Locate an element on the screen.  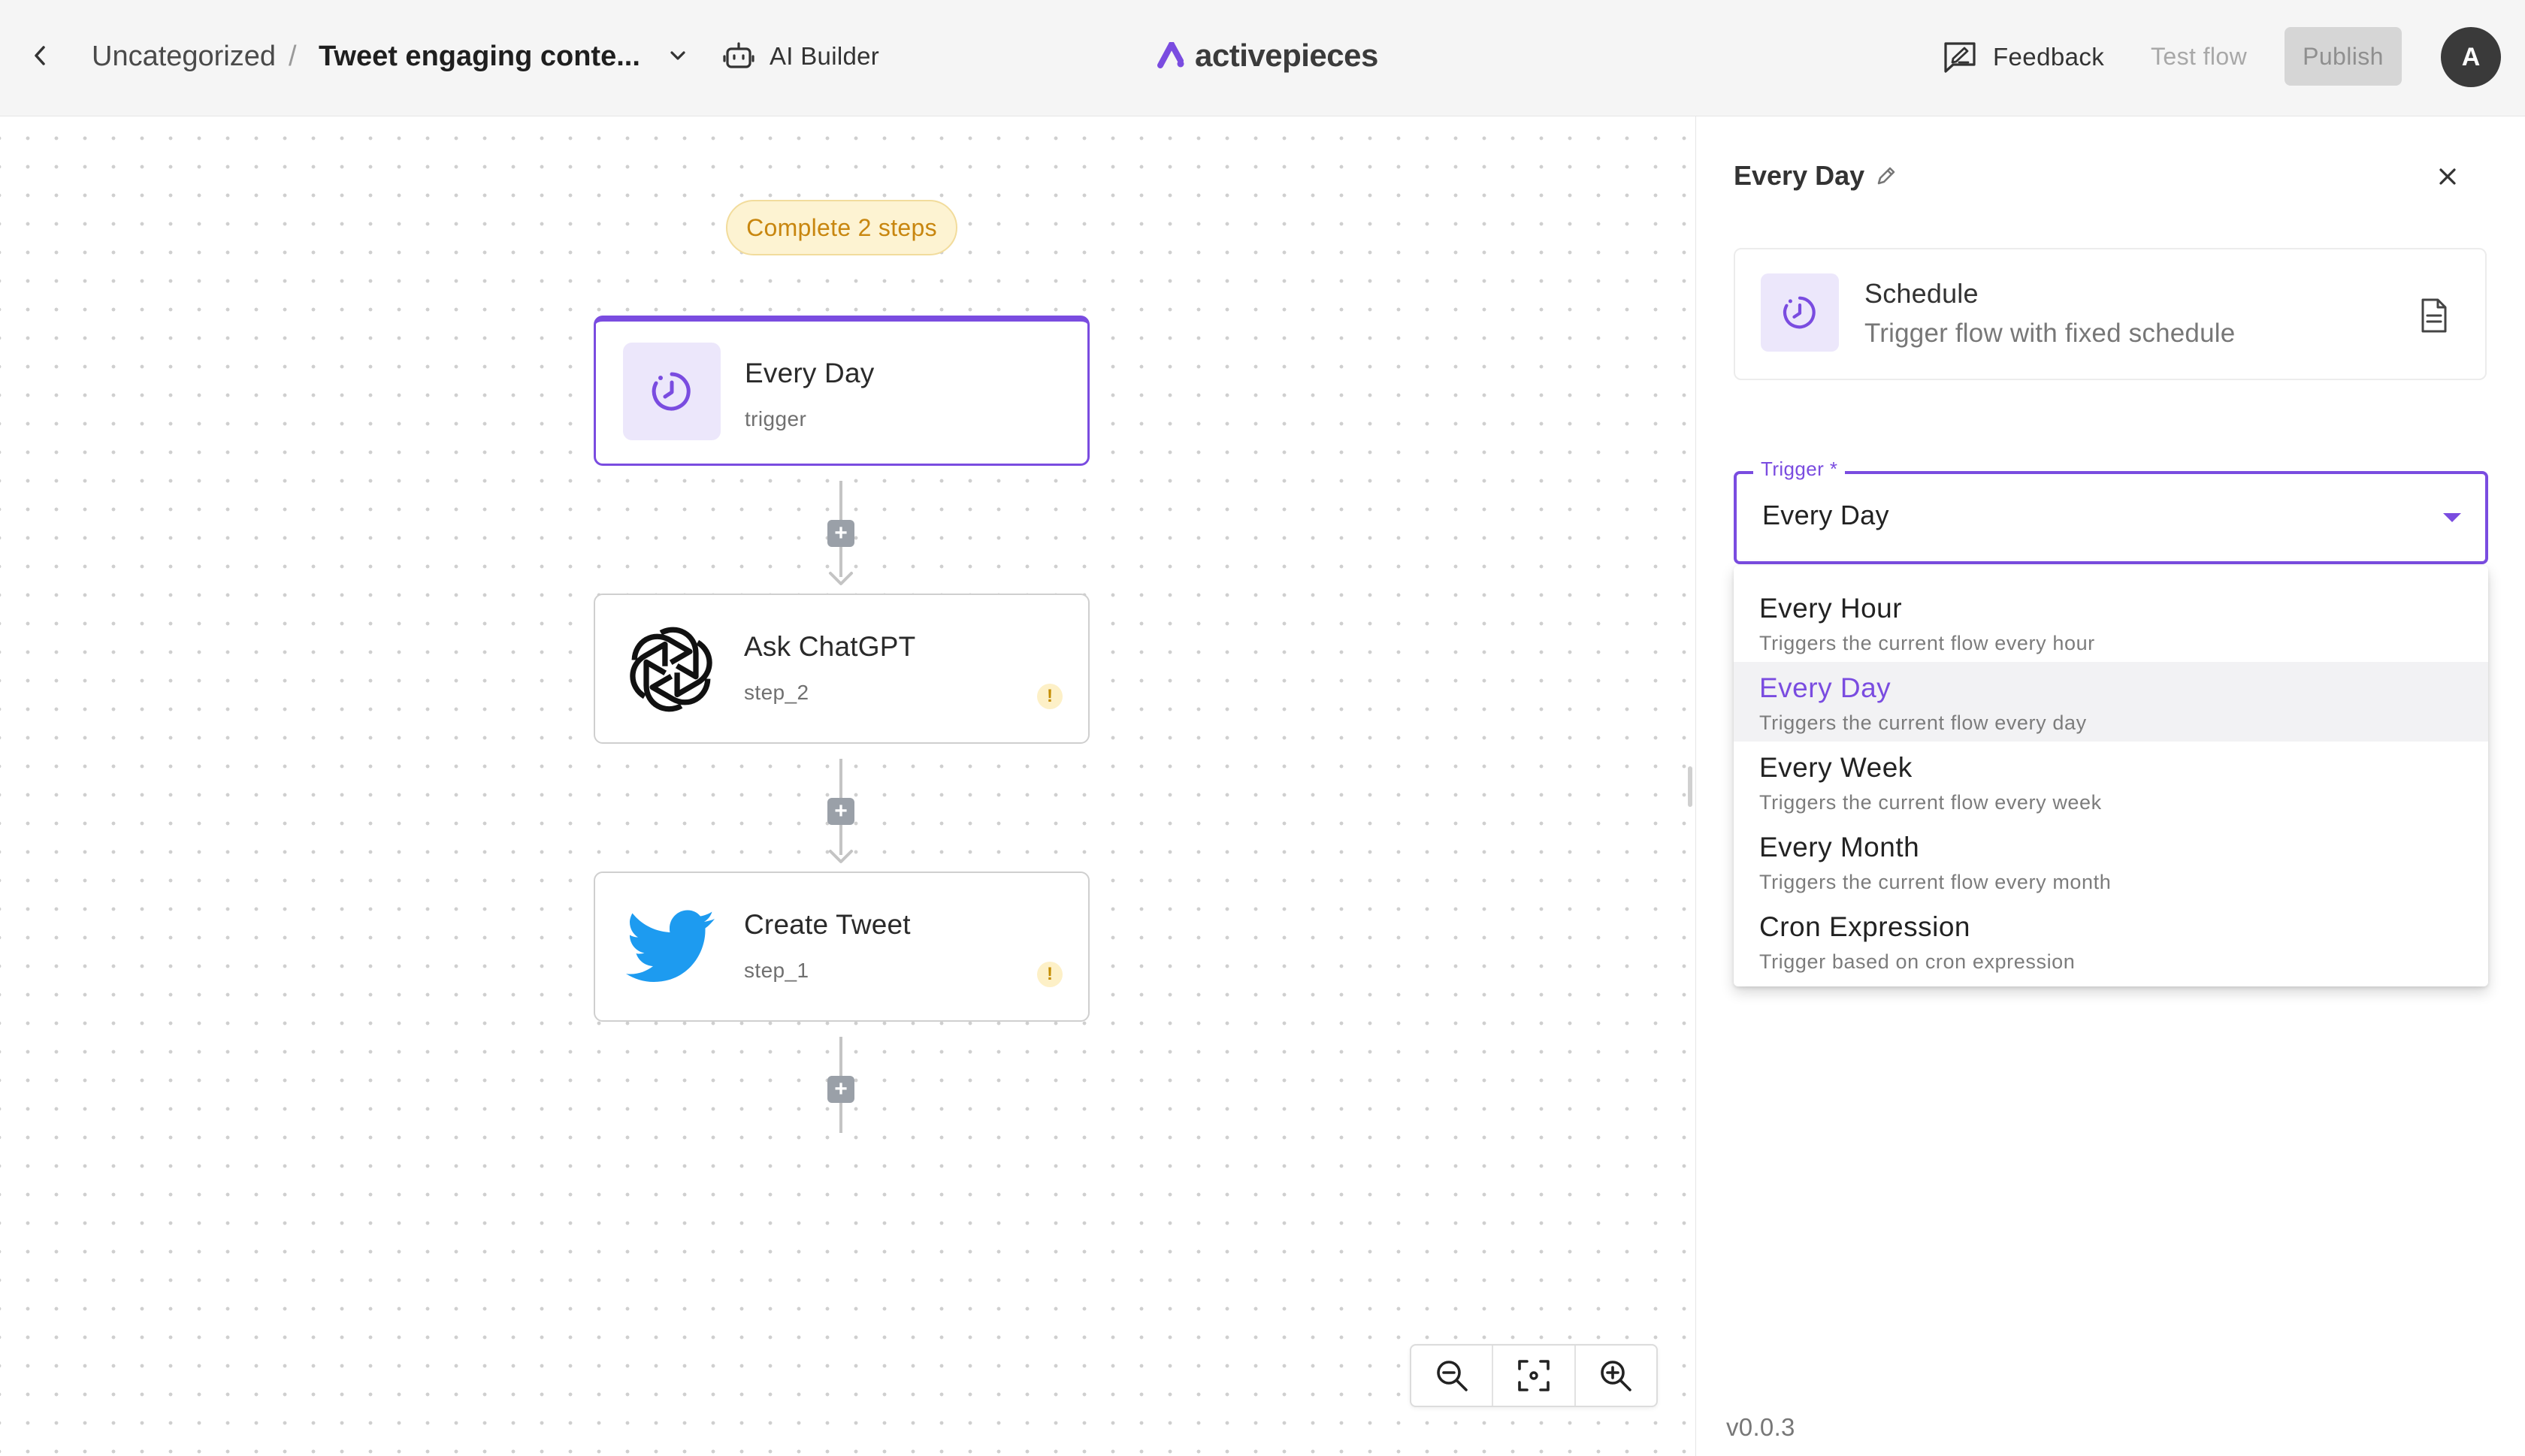
documentation-button is located at coordinates (2435, 316).